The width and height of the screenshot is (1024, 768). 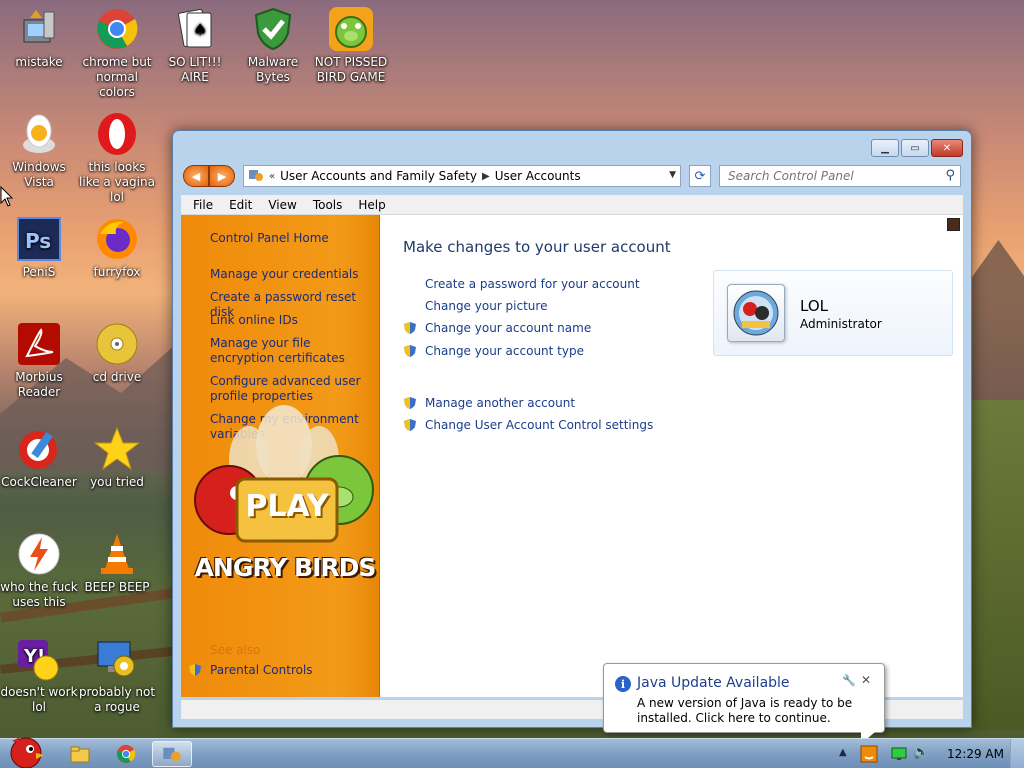 I want to click on change-picture-link: Change your picture, so click(x=486, y=306).